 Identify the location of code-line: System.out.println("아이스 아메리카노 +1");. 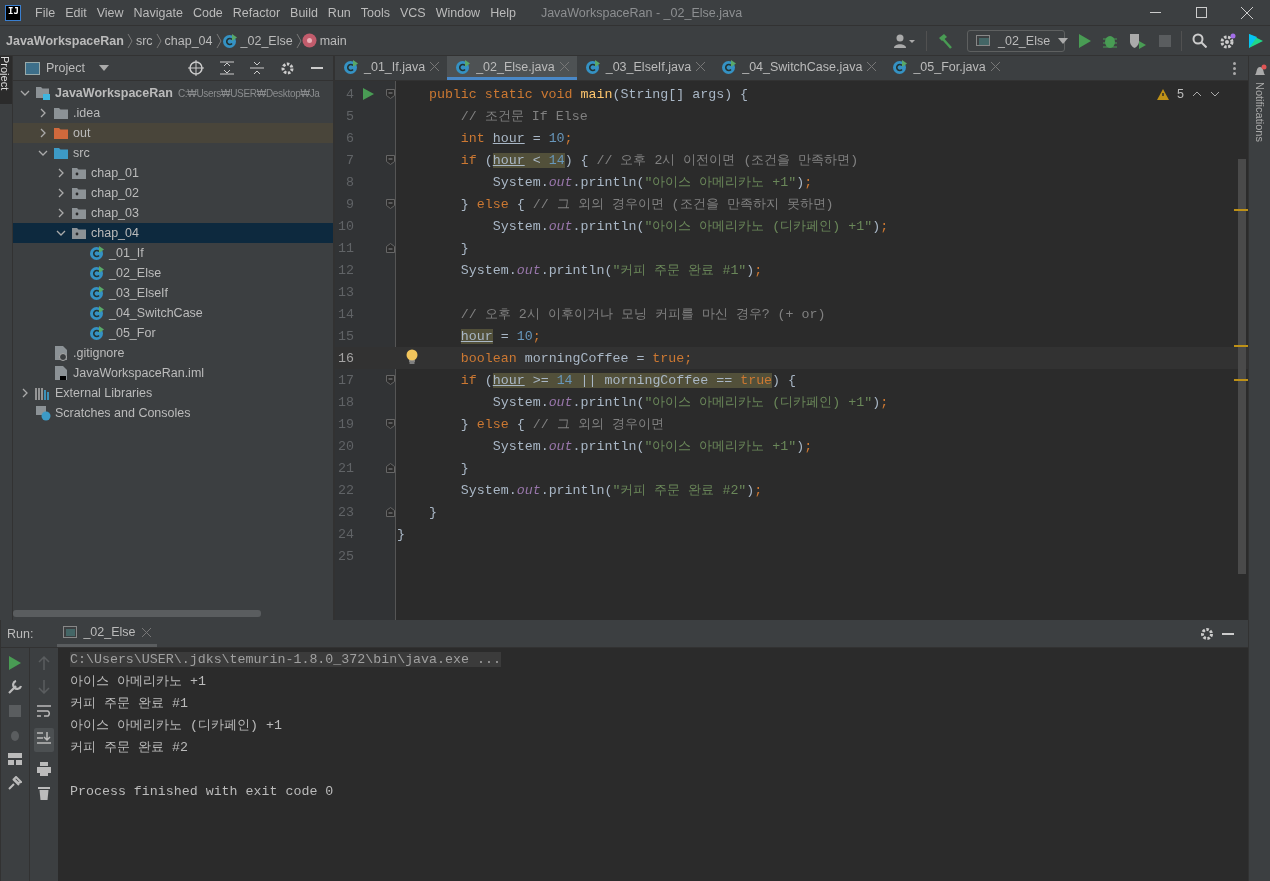
(652, 182).